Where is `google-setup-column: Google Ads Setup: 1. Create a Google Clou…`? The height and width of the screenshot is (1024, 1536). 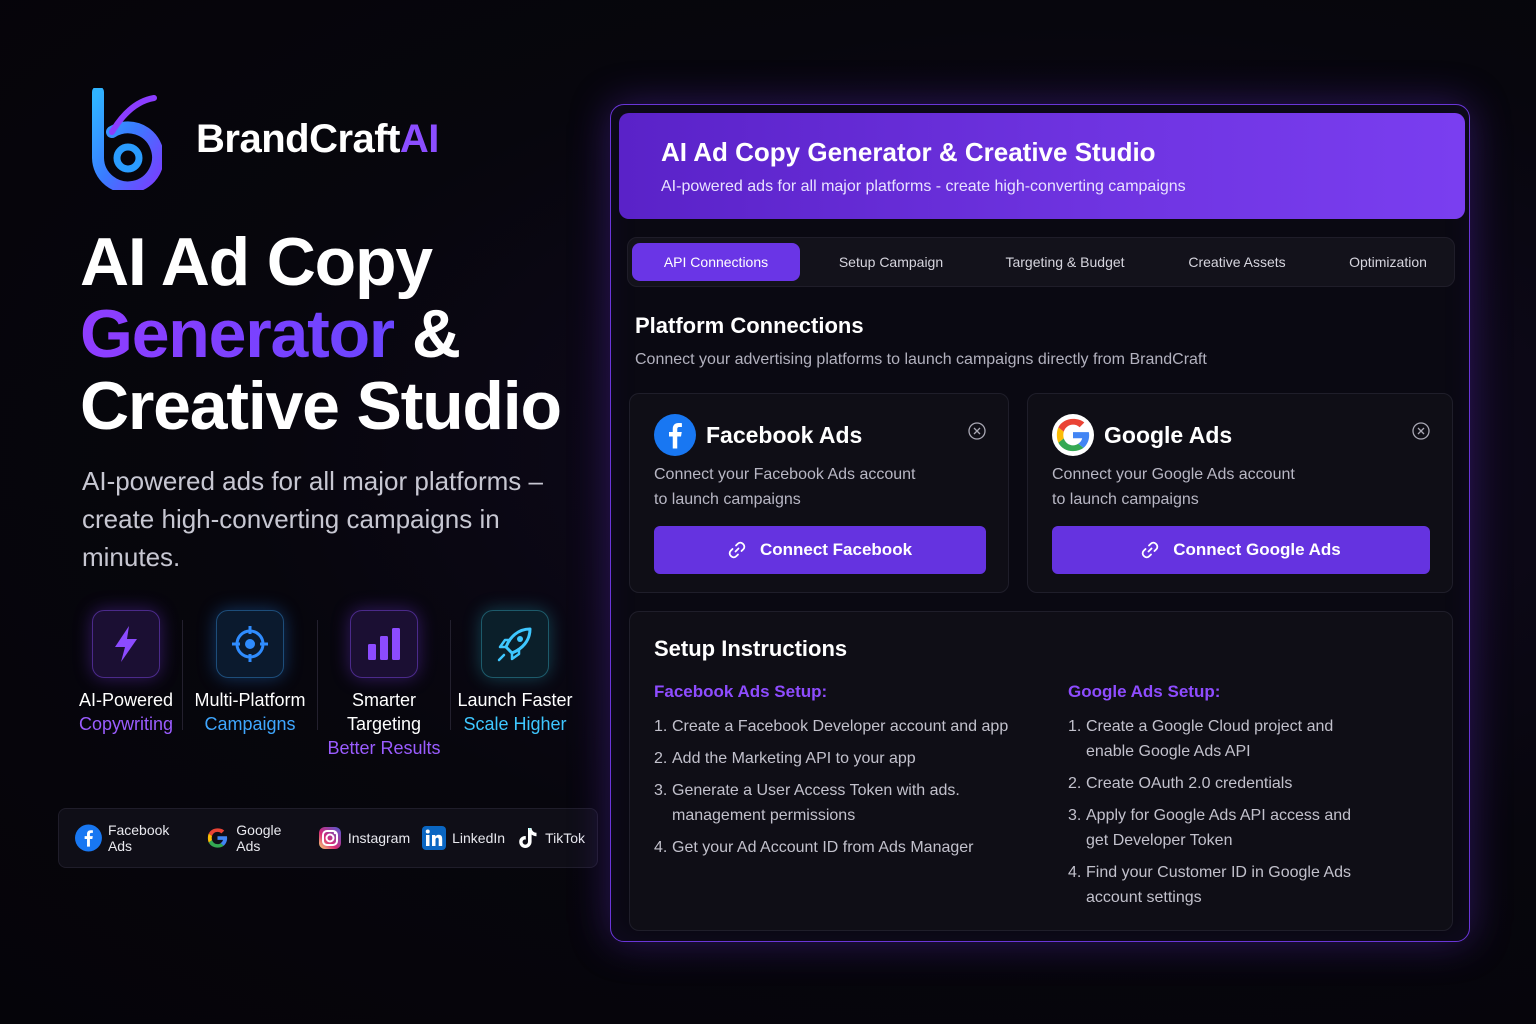 google-setup-column: Google Ads Setup: 1. Create a Google Clou… is located at coordinates (1233, 799).